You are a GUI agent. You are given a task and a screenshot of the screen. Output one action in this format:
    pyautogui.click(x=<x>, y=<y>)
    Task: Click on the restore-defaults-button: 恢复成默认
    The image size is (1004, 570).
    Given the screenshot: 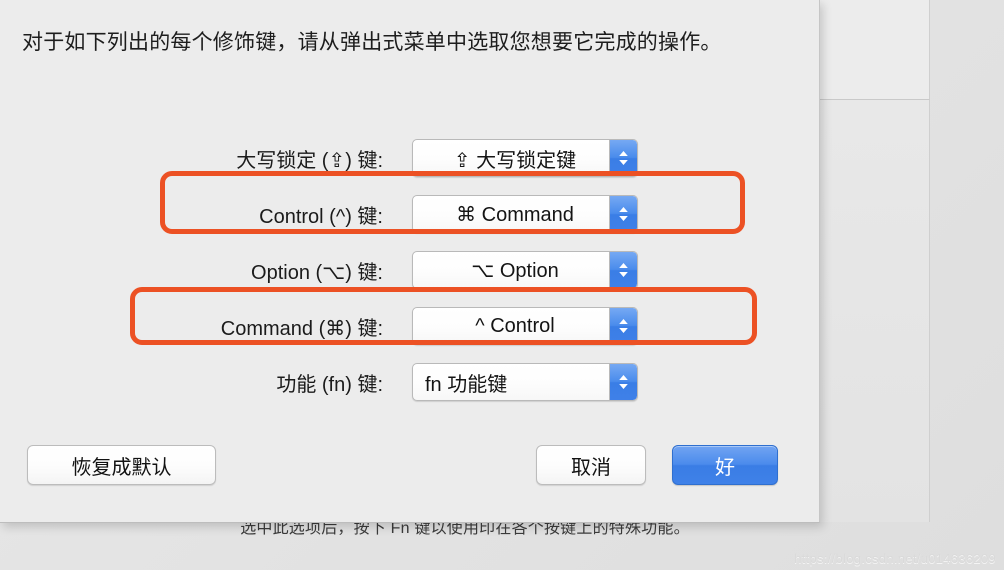 What is the action you would take?
    pyautogui.click(x=121, y=465)
    